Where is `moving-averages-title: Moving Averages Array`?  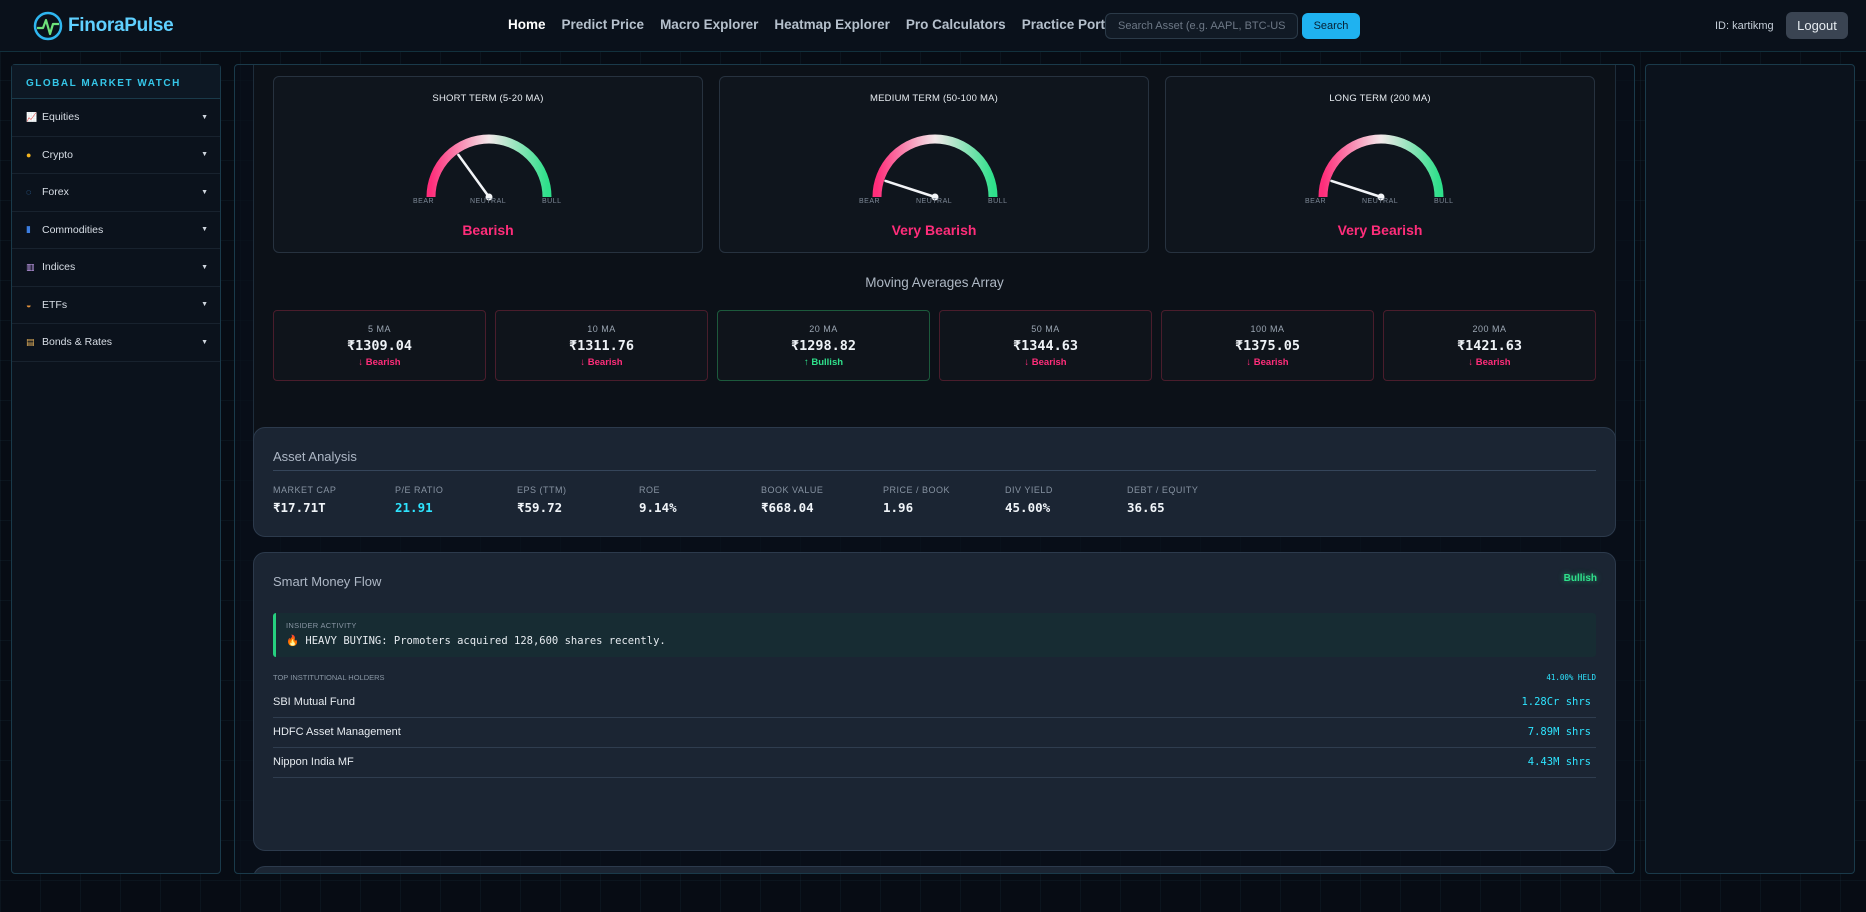 moving-averages-title: Moving Averages Array is located at coordinates (934, 282).